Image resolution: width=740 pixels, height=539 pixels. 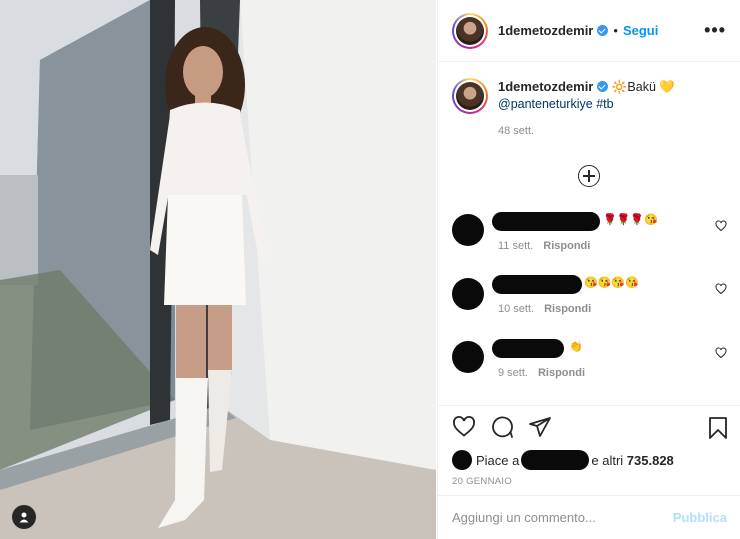 I want to click on caption-mention: @panteneturkiye, so click(x=545, y=104).